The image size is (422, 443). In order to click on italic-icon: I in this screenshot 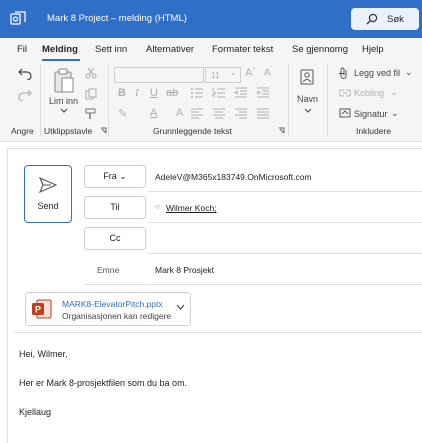, I will do `click(137, 93)`.